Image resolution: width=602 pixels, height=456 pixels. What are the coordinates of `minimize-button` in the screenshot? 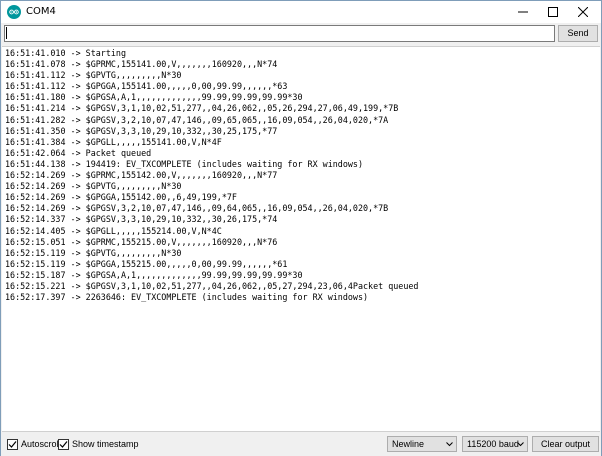 It's located at (523, 12).